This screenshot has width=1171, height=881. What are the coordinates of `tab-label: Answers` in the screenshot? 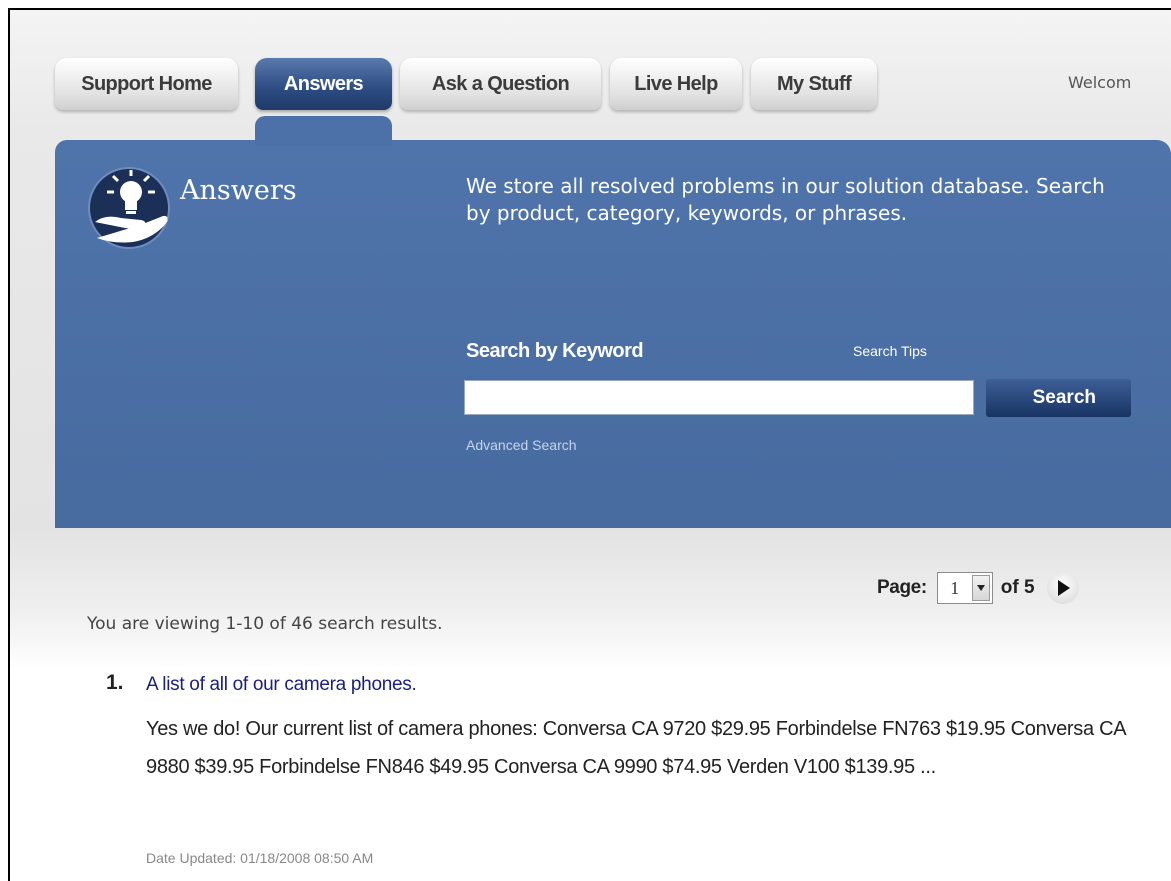 It's located at (323, 83).